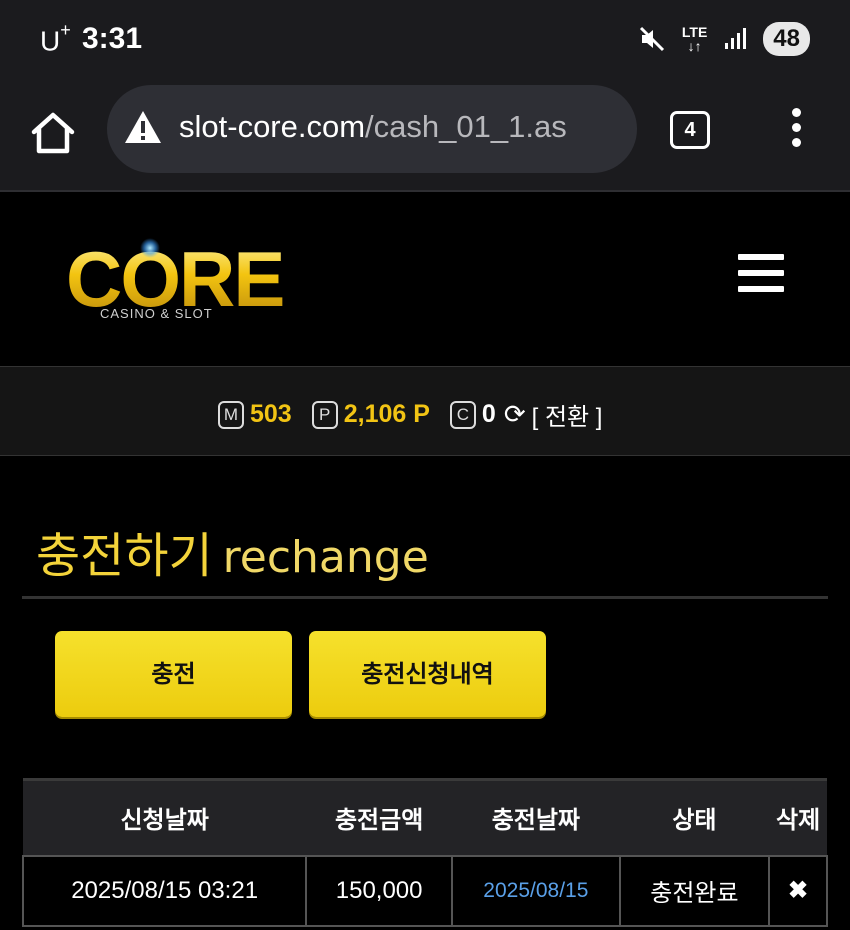 This screenshot has width=850, height=930. Describe the element at coordinates (761, 274) in the screenshot. I see `hamburger-menu-icon` at that location.